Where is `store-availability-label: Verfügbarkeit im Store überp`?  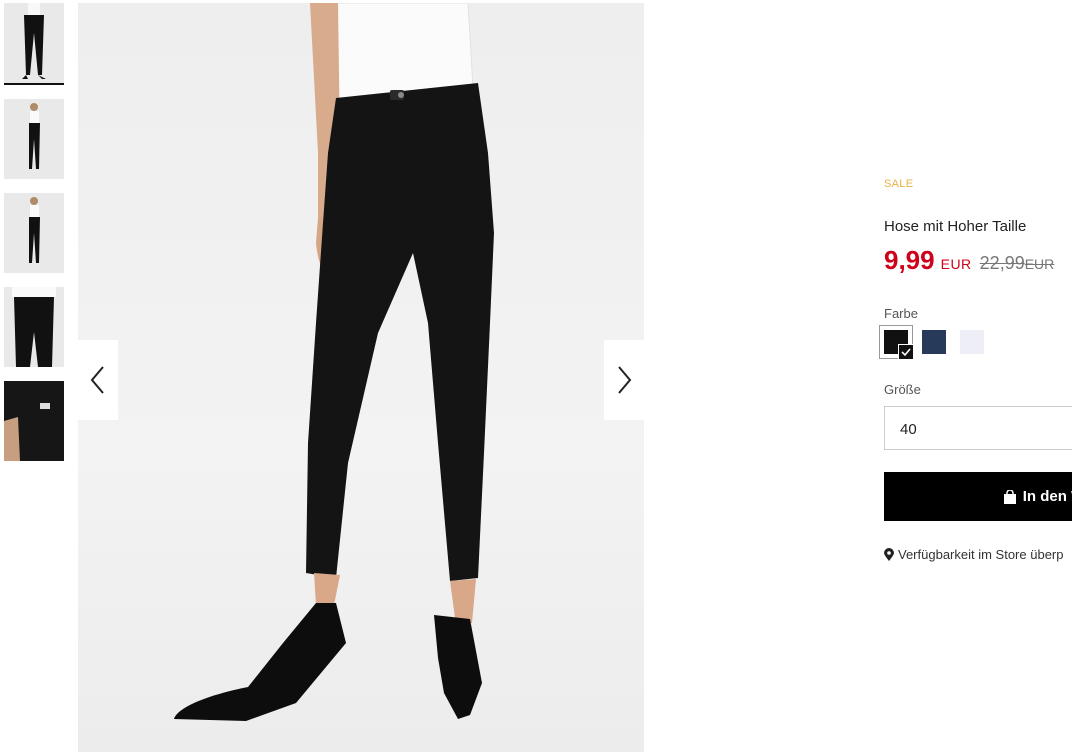 store-availability-label: Verfügbarkeit im Store überp is located at coordinates (981, 554).